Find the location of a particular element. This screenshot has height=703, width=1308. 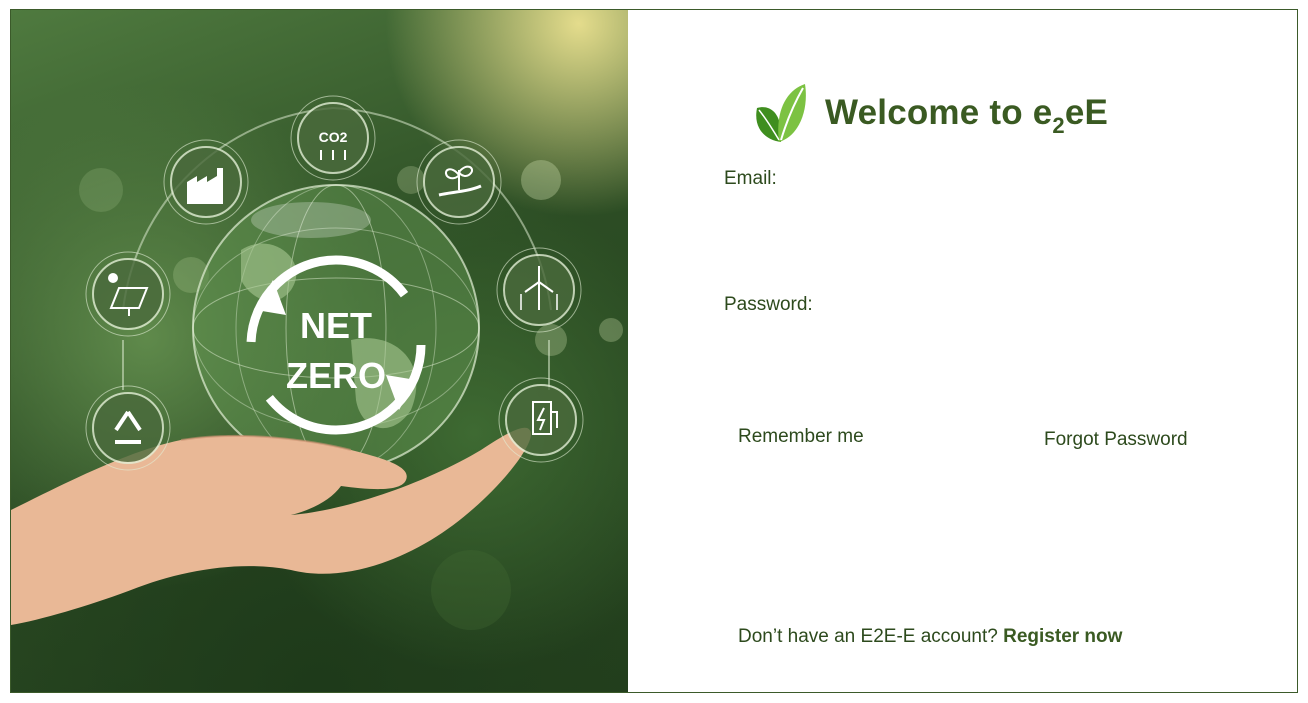

co2-label: CO2 is located at coordinates (333, 137).